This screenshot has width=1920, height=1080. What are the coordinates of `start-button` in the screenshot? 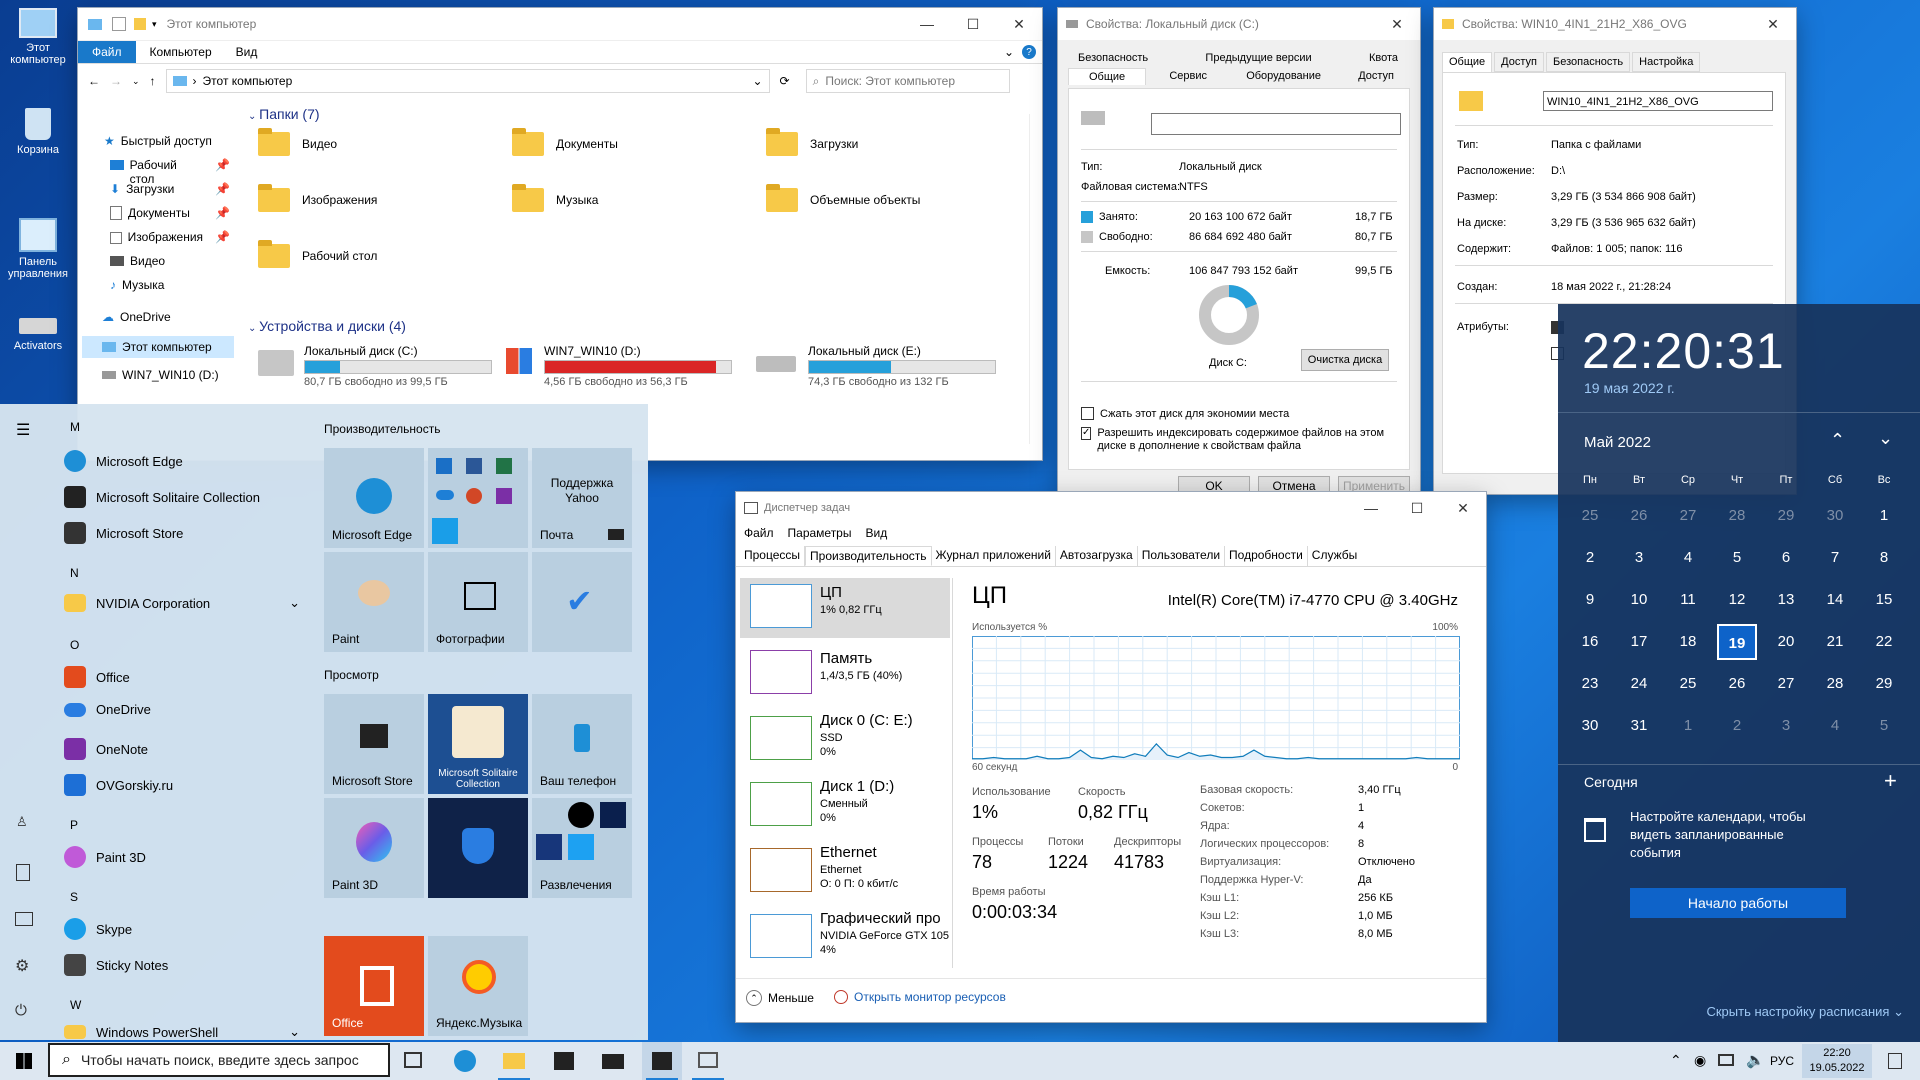 It's located at (24, 1061).